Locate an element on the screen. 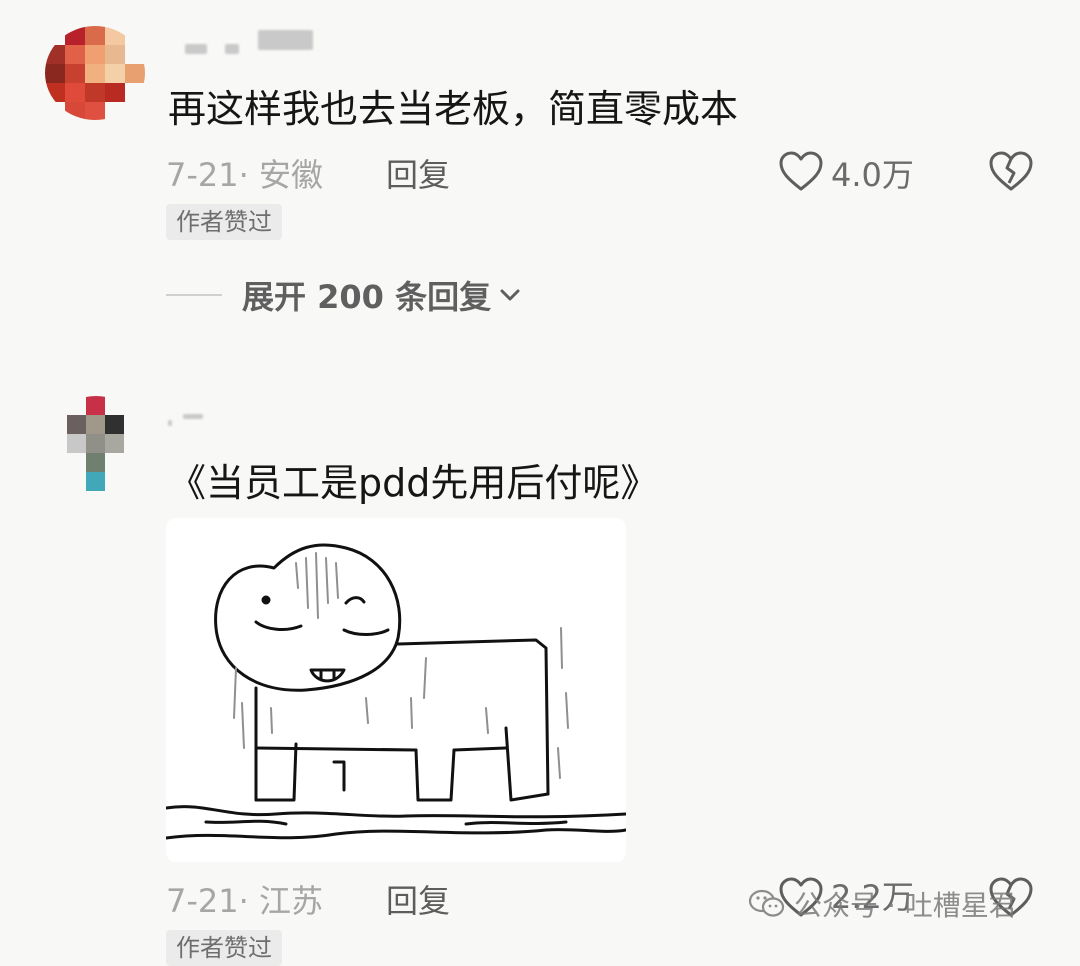 The image size is (1080, 966). wechat-icon is located at coordinates (766, 903).